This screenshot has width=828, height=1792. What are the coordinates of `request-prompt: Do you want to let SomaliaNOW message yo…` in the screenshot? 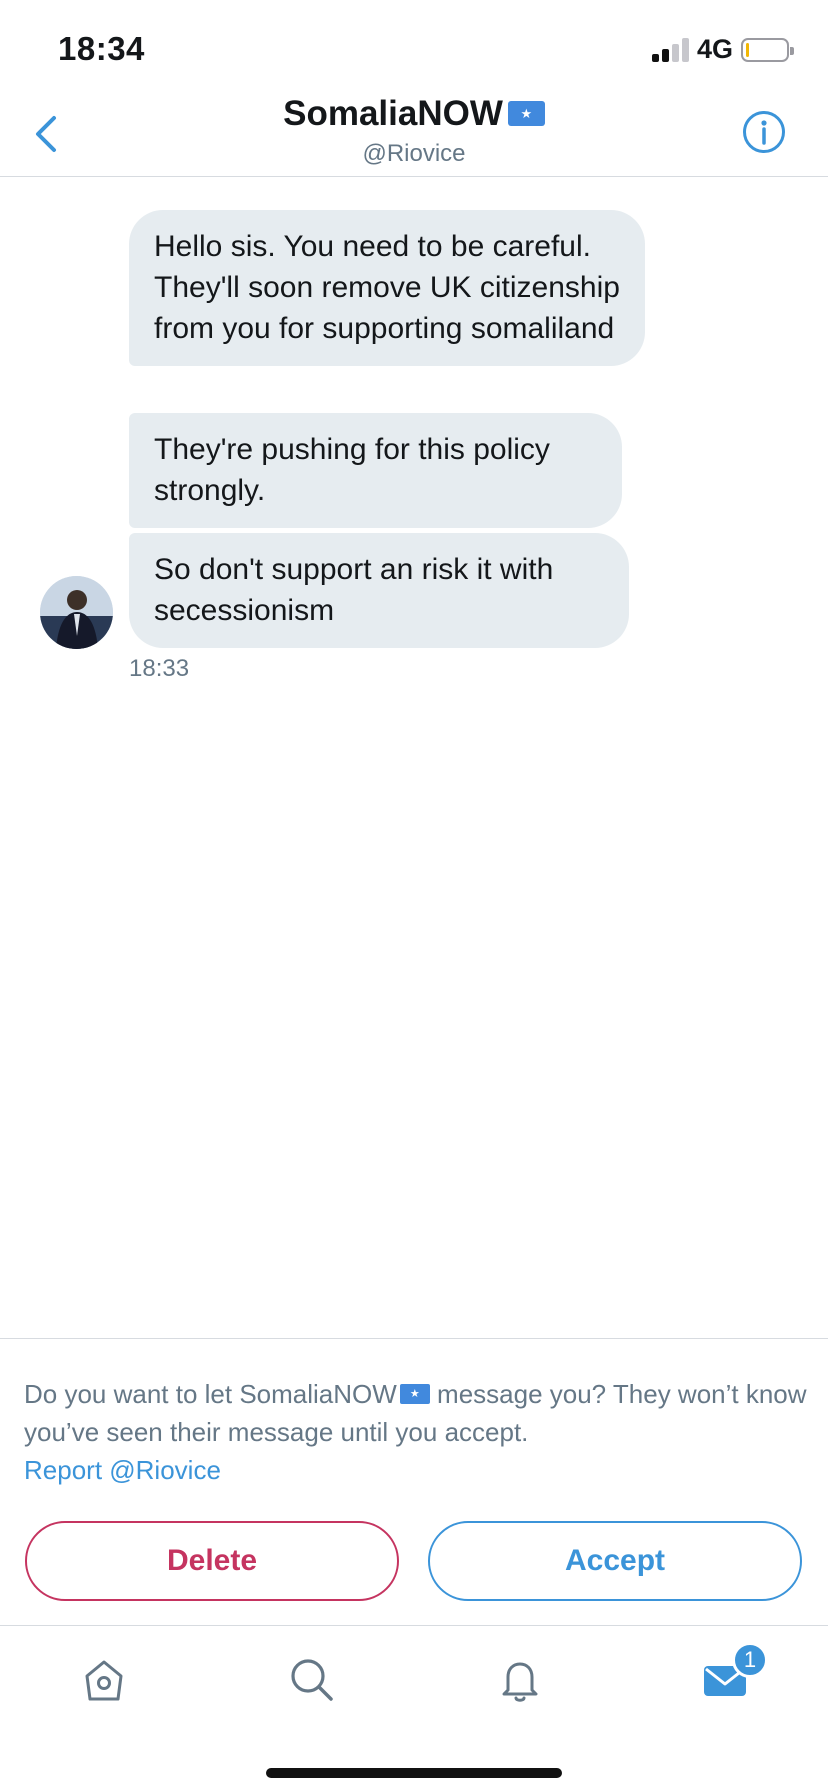 It's located at (419, 1413).